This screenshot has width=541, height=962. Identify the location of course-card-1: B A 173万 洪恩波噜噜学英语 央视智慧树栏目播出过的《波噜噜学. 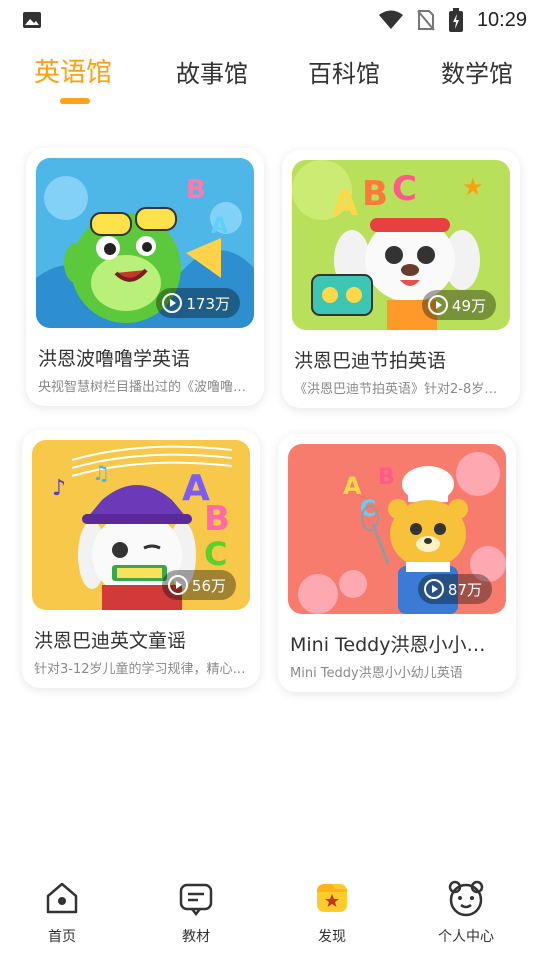
(145, 277).